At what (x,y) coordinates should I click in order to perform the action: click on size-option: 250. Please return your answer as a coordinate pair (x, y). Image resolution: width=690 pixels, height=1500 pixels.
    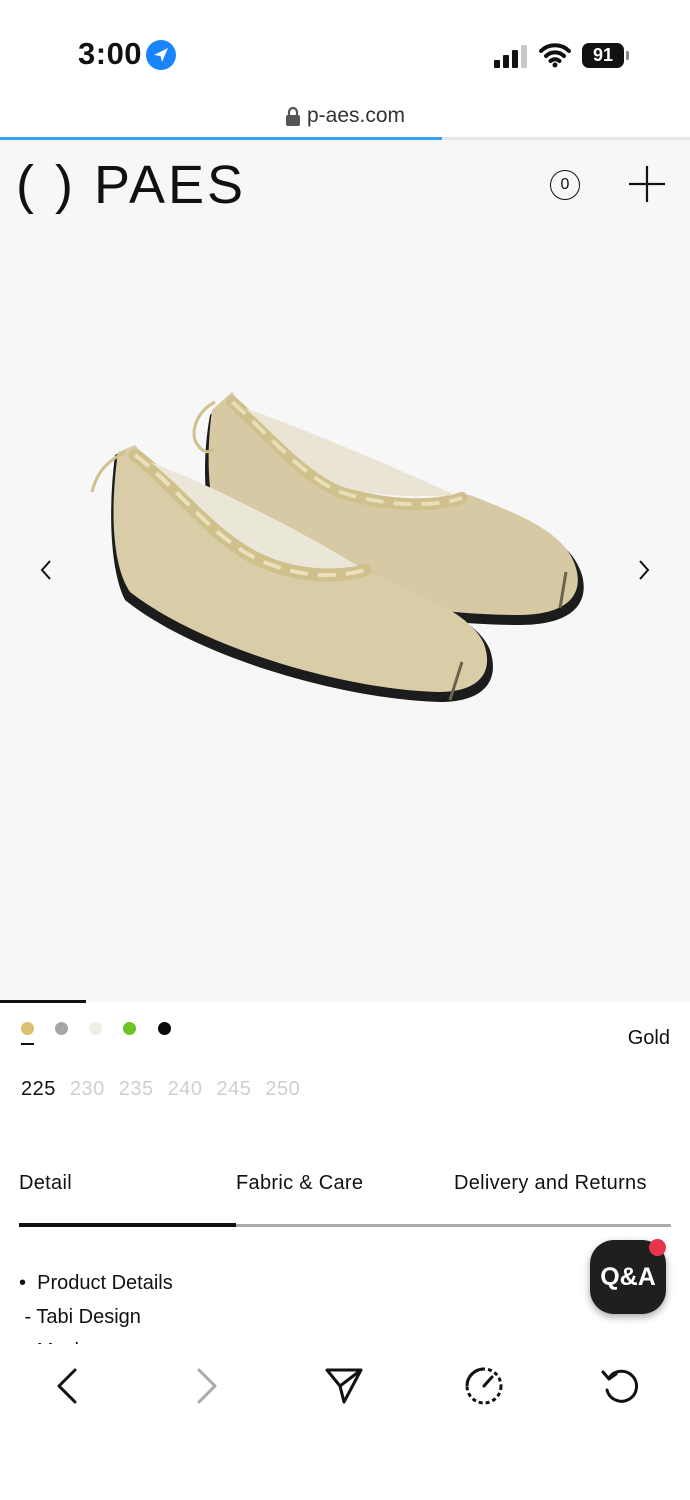
    Looking at the image, I should click on (282, 1089).